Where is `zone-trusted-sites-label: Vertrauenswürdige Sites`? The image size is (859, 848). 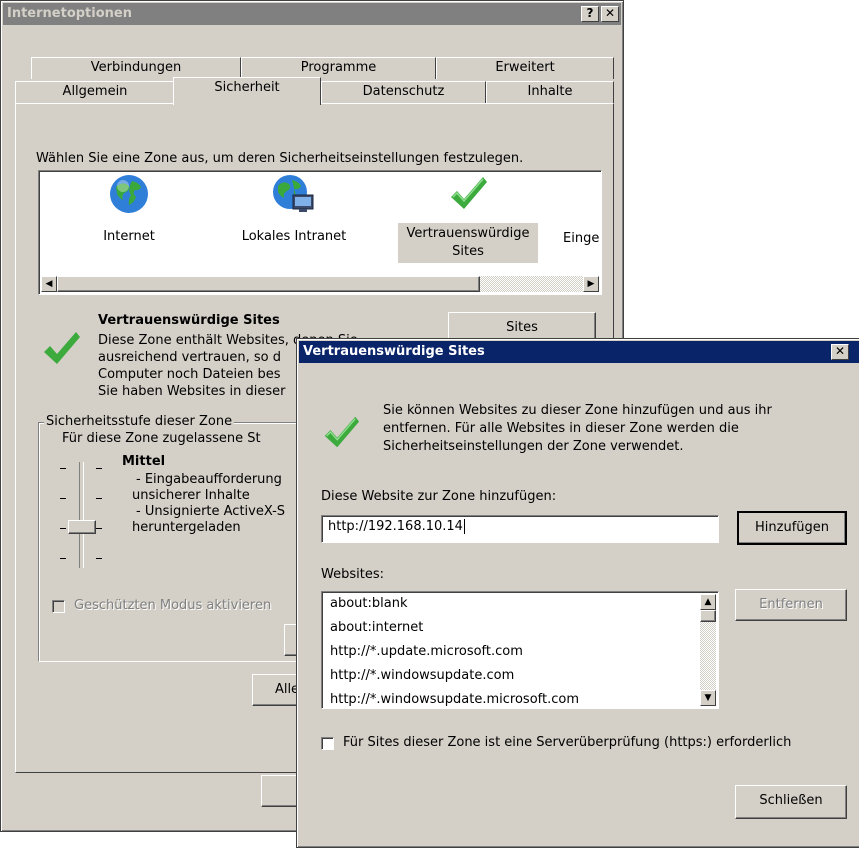
zone-trusted-sites-label: Vertrauenswürdige Sites is located at coordinates (468, 243).